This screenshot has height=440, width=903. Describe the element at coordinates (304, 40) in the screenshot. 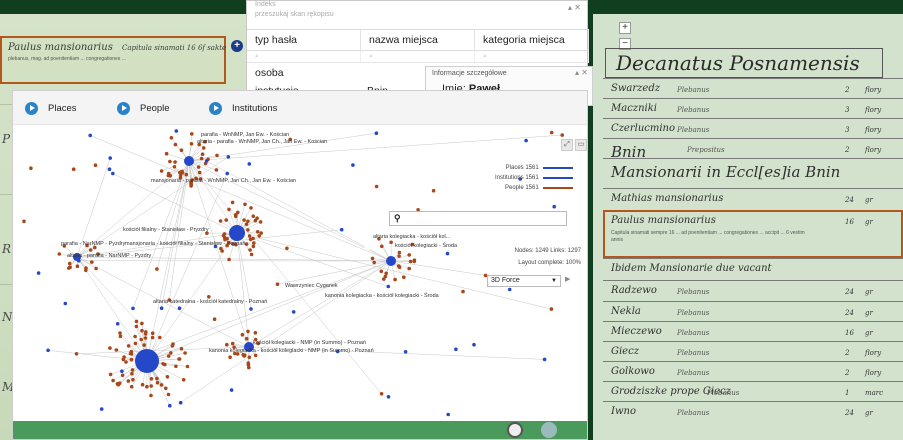

I see `column-header: typ hasła` at that location.